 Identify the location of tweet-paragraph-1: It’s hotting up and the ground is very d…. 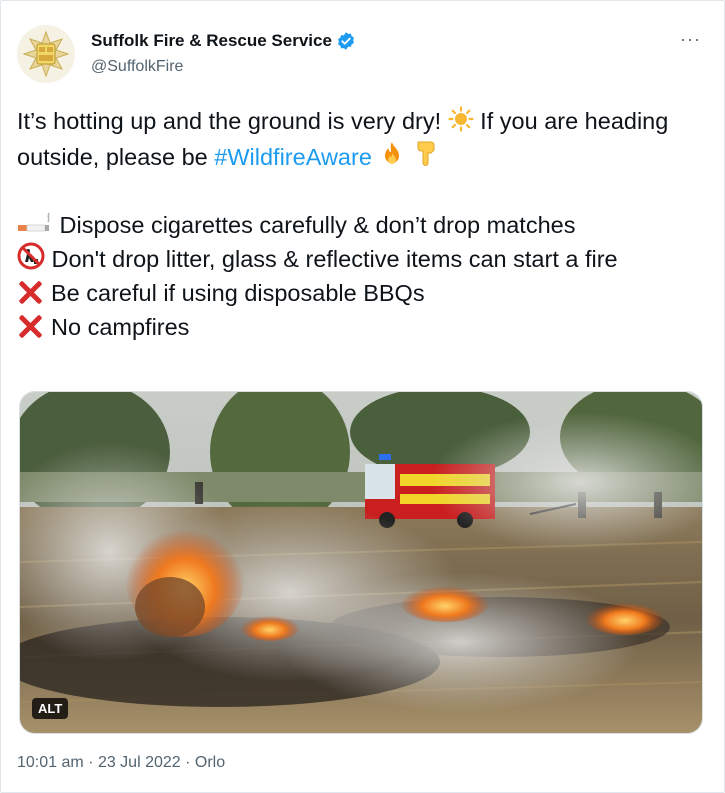
(363, 139).